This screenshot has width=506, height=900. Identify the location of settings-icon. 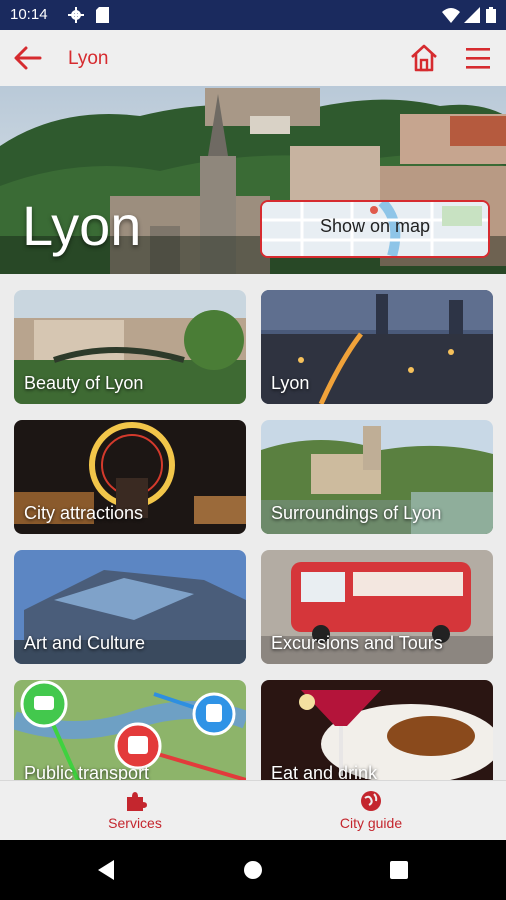
(76, 15).